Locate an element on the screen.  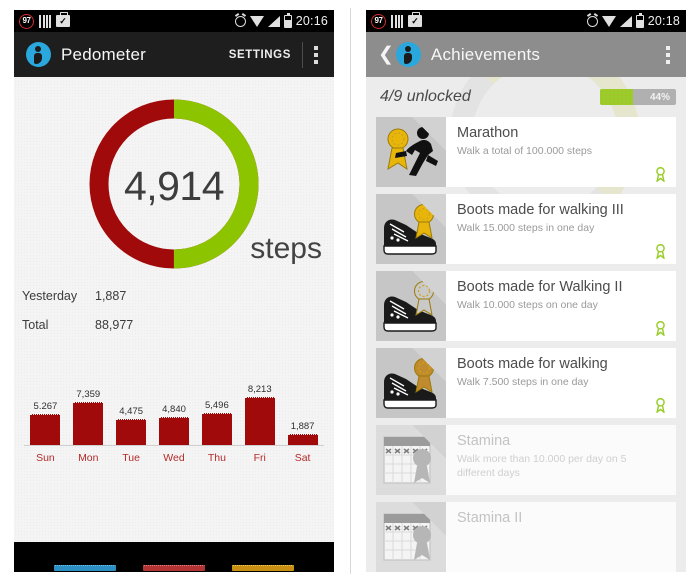
action-bar-achievements: ❮ Achievements is located at coordinates (526, 54).